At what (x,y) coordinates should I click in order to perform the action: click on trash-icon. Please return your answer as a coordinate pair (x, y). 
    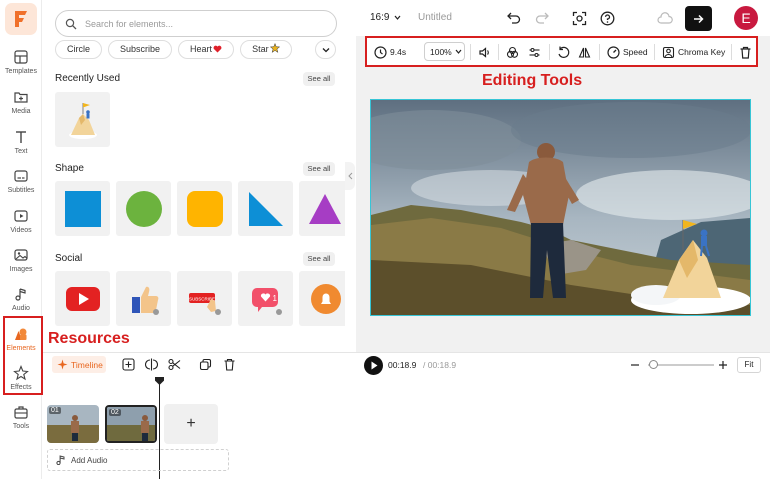
    Looking at the image, I should click on (745, 52).